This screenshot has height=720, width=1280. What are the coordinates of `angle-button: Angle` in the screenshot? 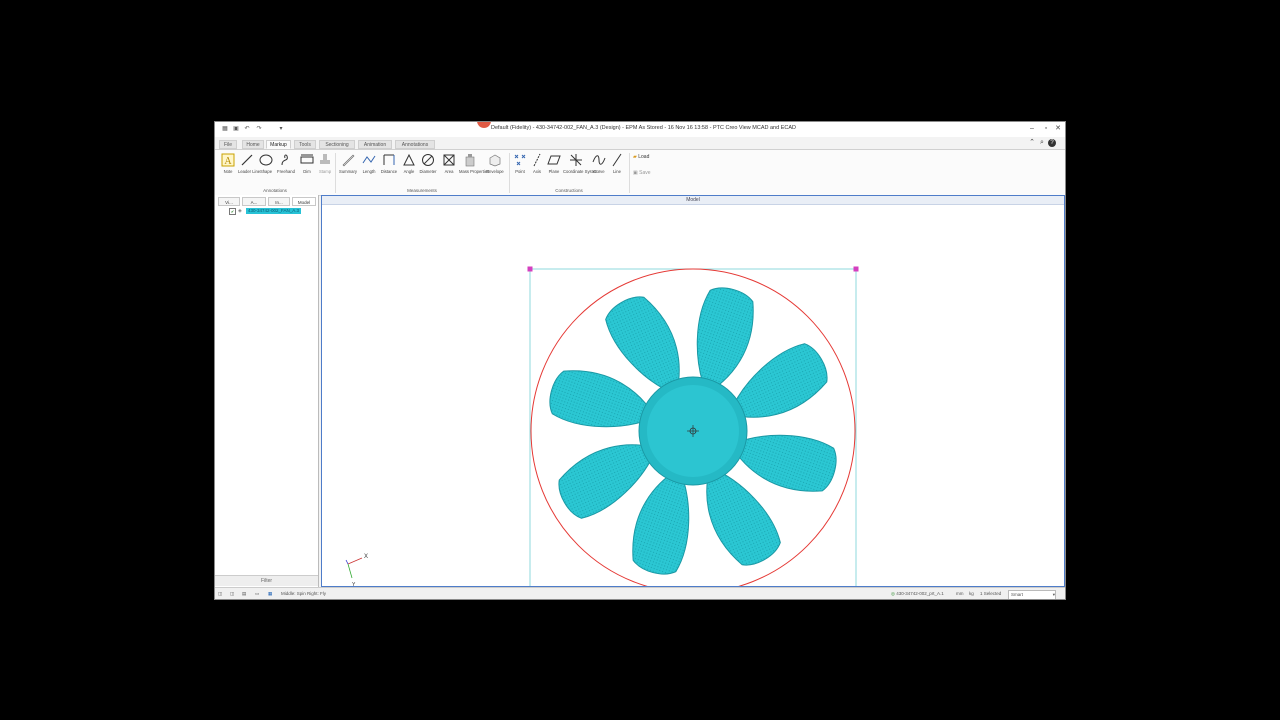 It's located at (409, 168).